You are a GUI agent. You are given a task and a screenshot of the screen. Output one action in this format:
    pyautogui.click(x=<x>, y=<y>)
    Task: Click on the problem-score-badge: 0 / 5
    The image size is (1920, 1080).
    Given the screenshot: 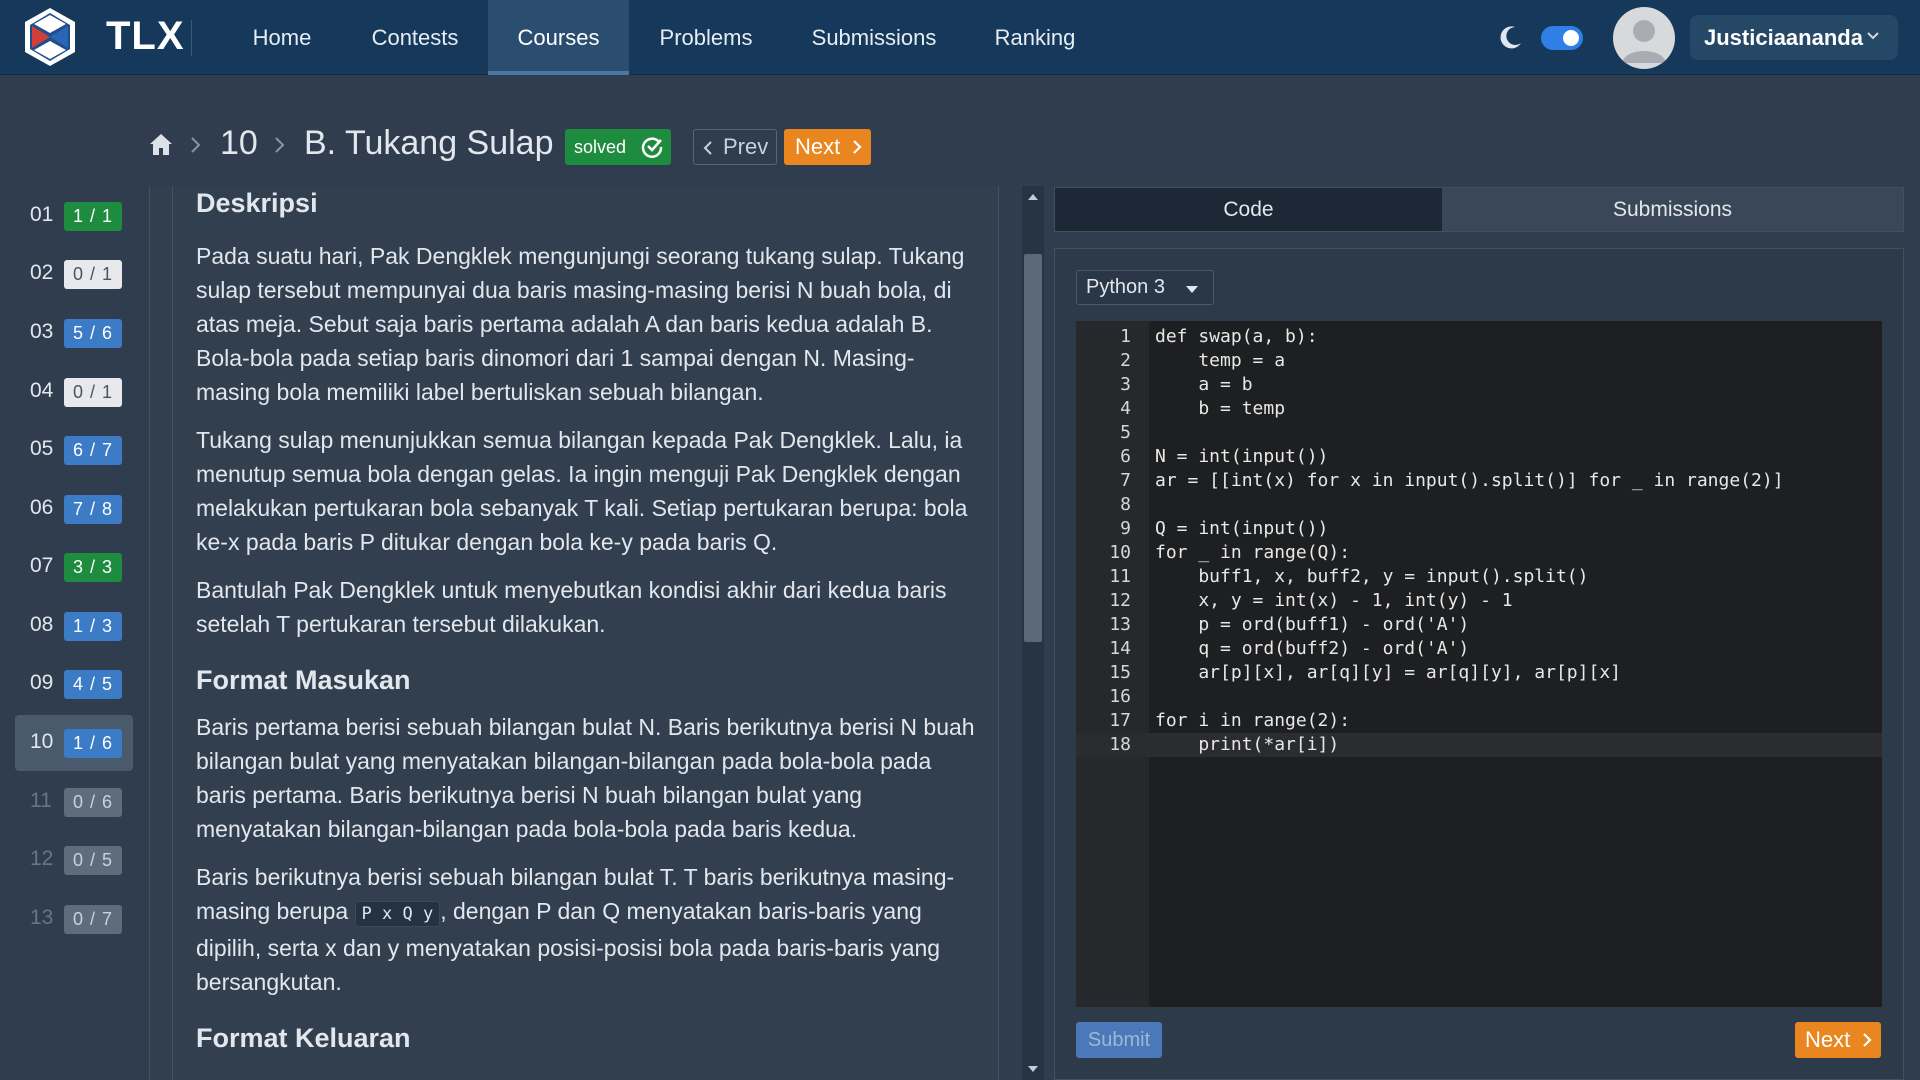 What is the action you would take?
    pyautogui.click(x=93, y=860)
    